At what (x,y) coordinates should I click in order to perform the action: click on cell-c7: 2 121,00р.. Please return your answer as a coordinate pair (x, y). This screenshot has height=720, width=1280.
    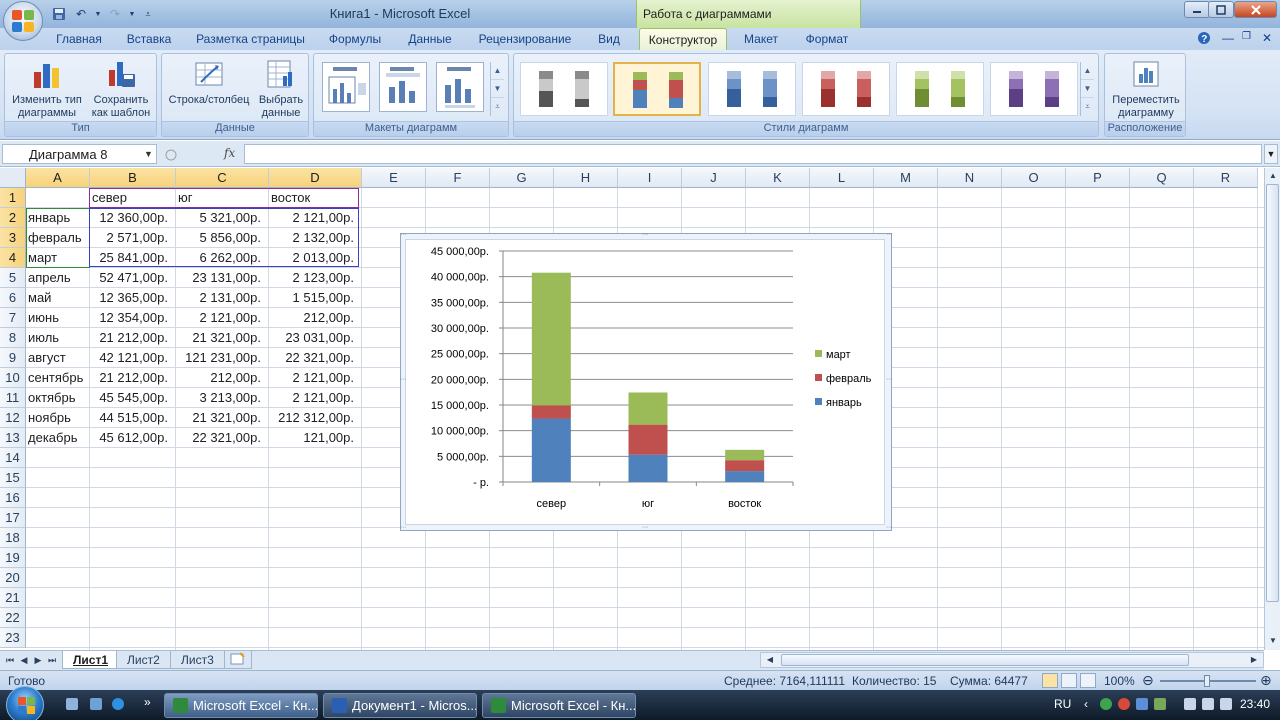
    Looking at the image, I should click on (222, 318).